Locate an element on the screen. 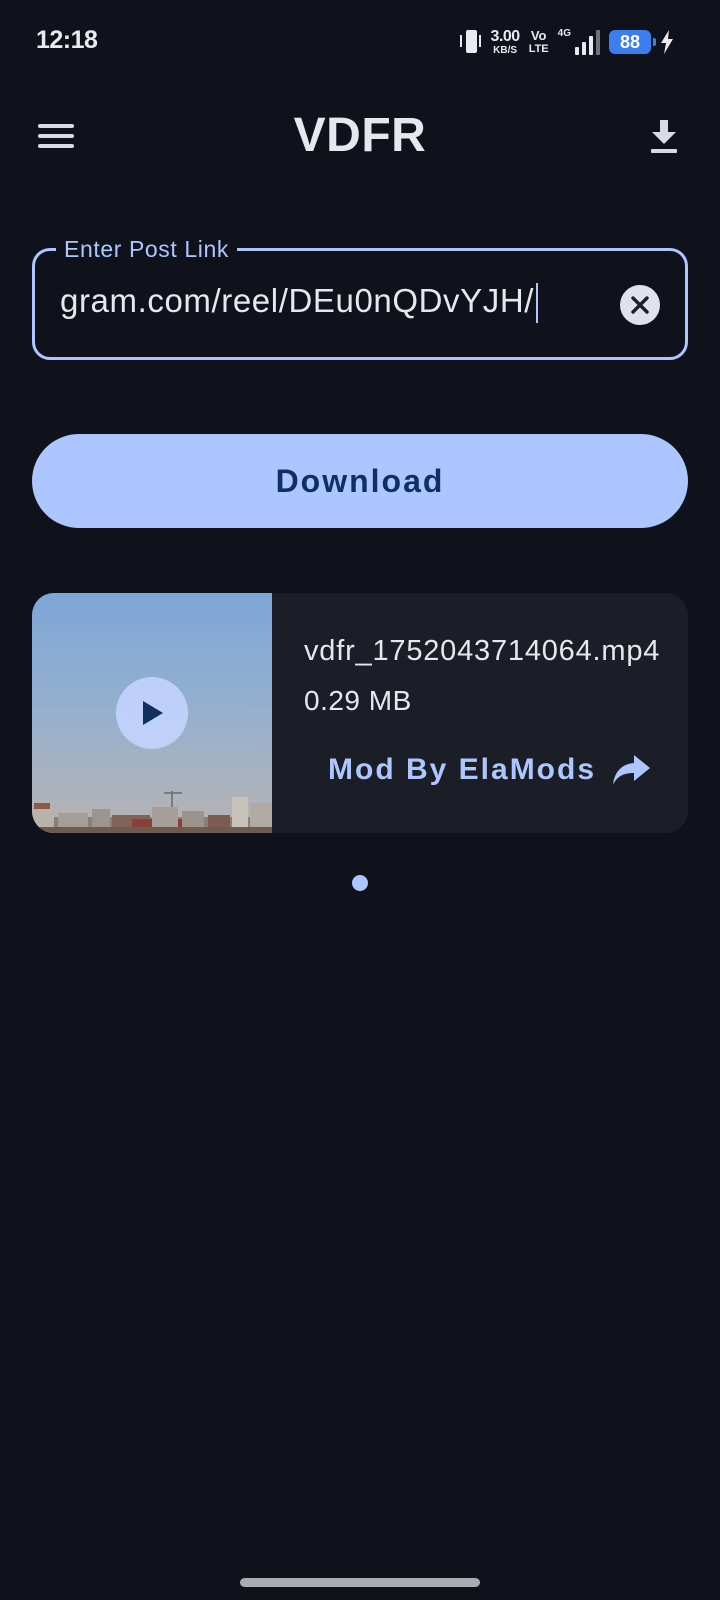  clear-icon is located at coordinates (640, 305).